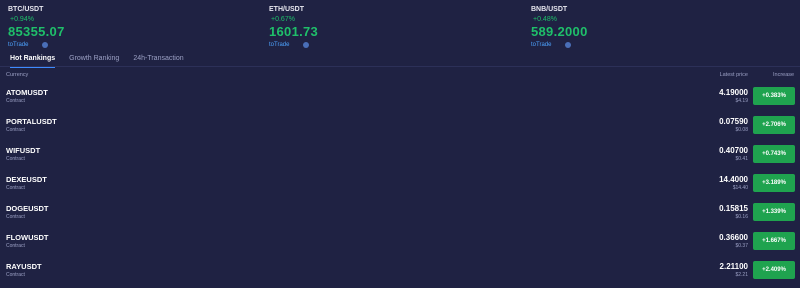 This screenshot has width=800, height=288. Describe the element at coordinates (400, 186) in the screenshot. I see `table-row: DEXEUSDT Contract 14.4000 $14.40 +3.189%` at that location.